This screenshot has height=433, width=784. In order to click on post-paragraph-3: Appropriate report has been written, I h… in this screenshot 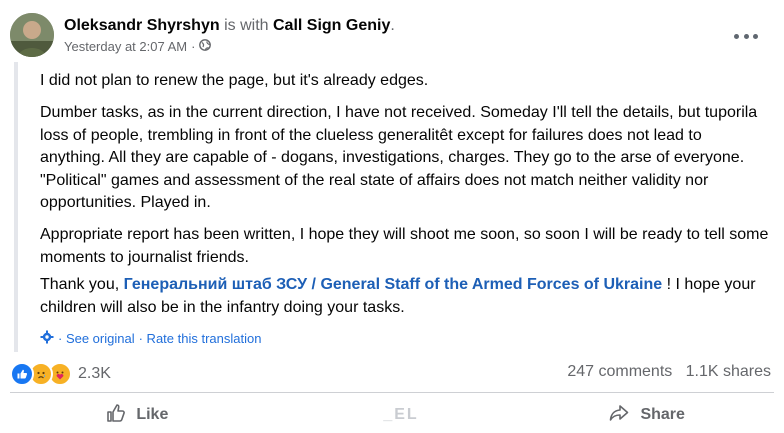, I will do `click(404, 246)`.